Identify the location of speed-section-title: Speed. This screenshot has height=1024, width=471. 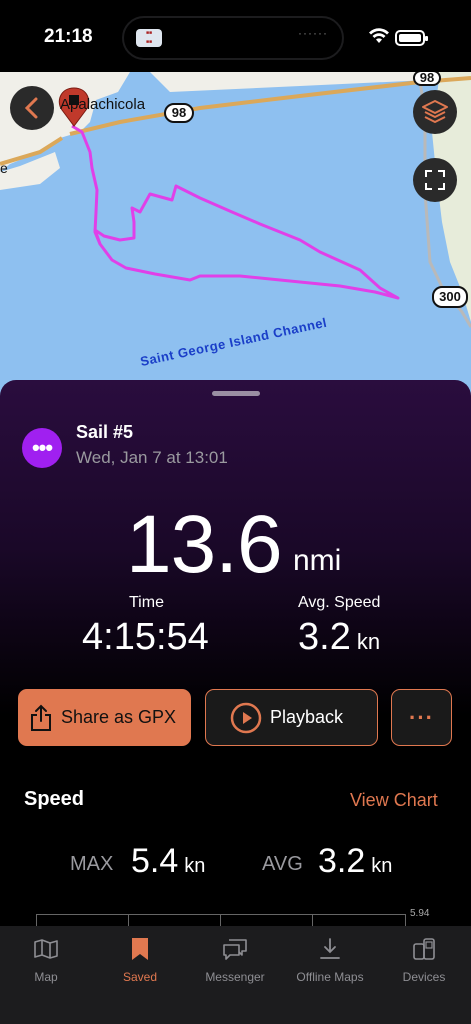
(54, 799).